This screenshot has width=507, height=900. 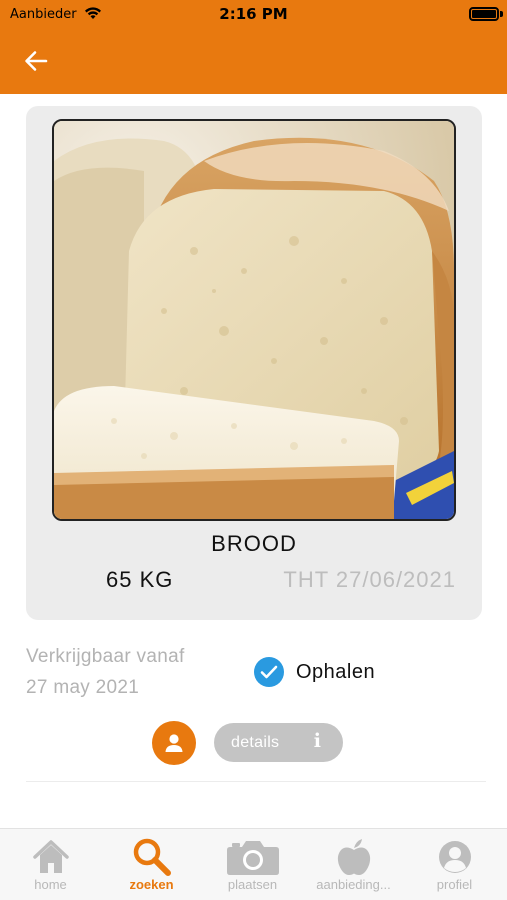 I want to click on back-button, so click(x=36, y=61).